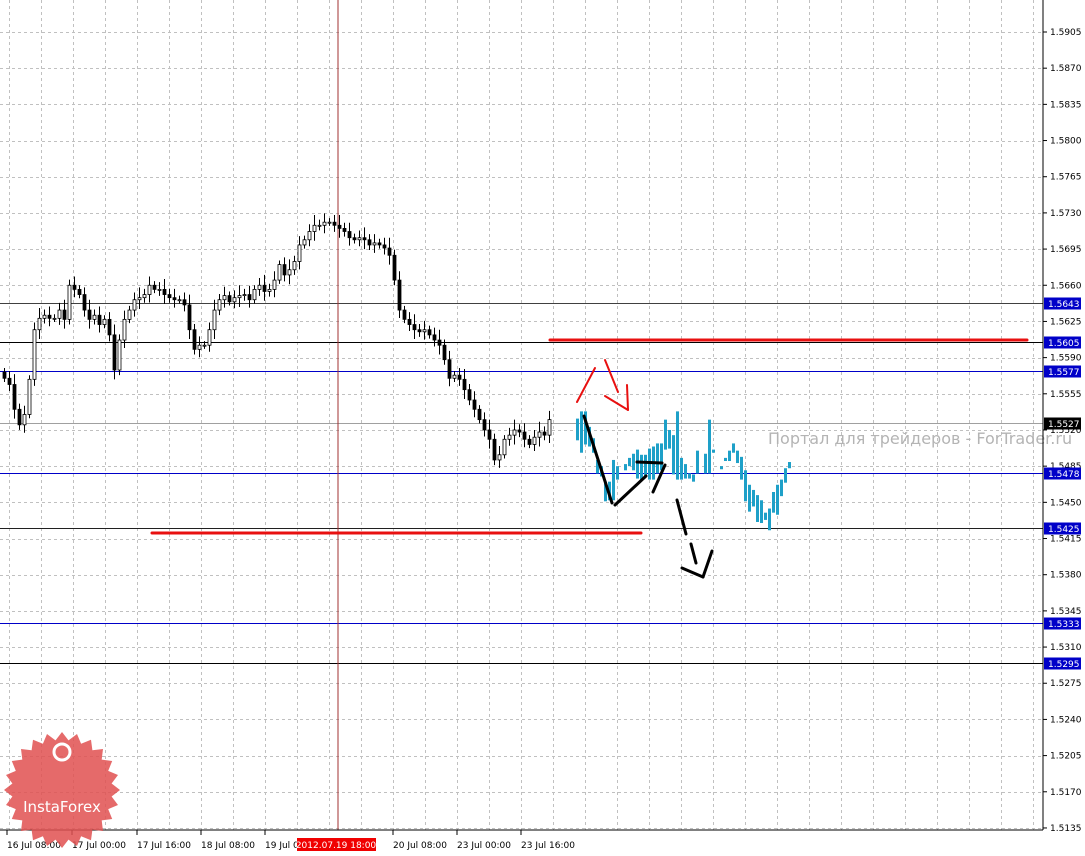 The image size is (1085, 856). Describe the element at coordinates (336, 844) in the screenshot. I see `crosshair-time-label: 2012.07.19 18:00` at that location.